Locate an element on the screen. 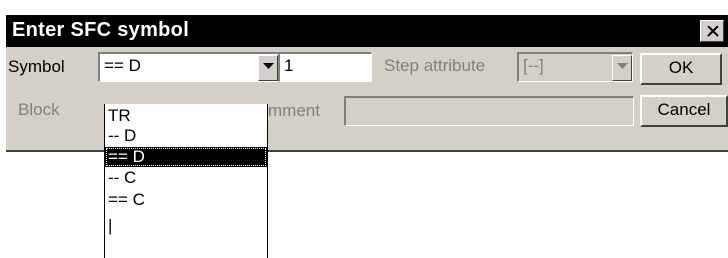  list-item: -- D is located at coordinates (186, 136).